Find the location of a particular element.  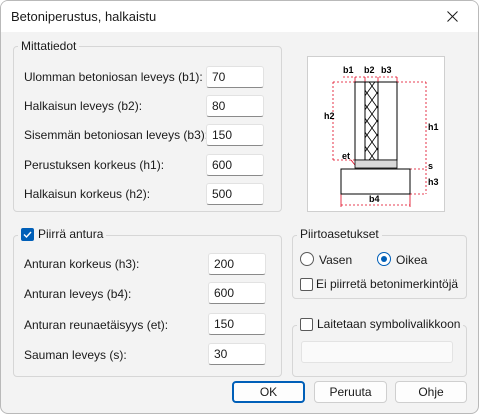

label-s: s is located at coordinates (430, 166).